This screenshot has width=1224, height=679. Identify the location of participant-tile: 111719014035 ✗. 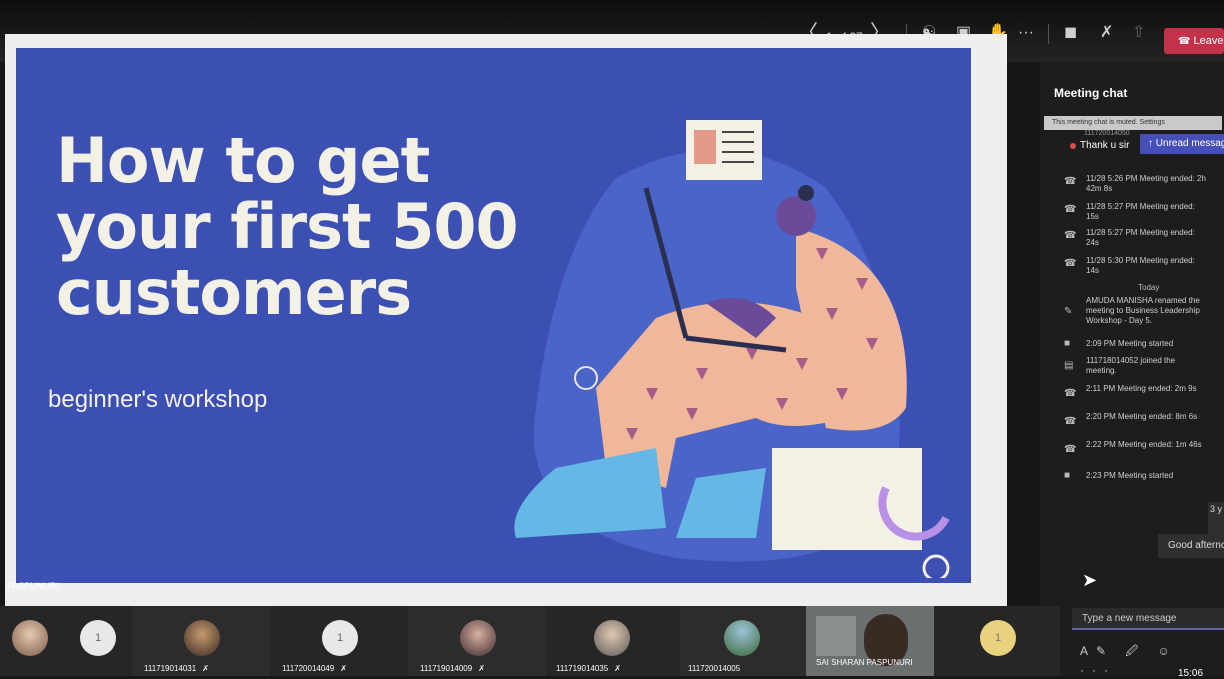
(613, 641).